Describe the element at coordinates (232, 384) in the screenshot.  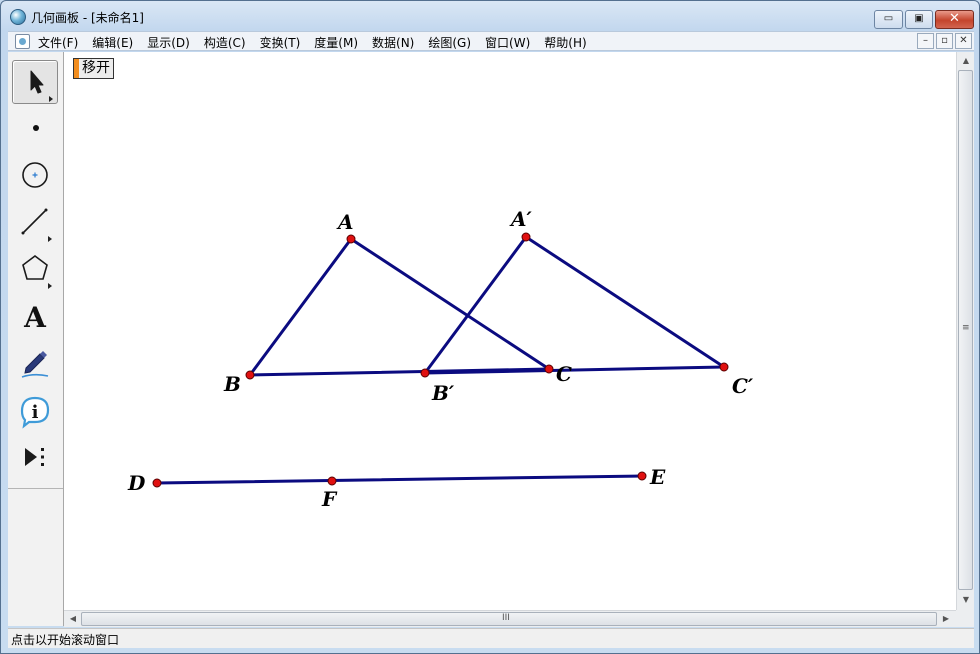
I see `label-b: B` at that location.